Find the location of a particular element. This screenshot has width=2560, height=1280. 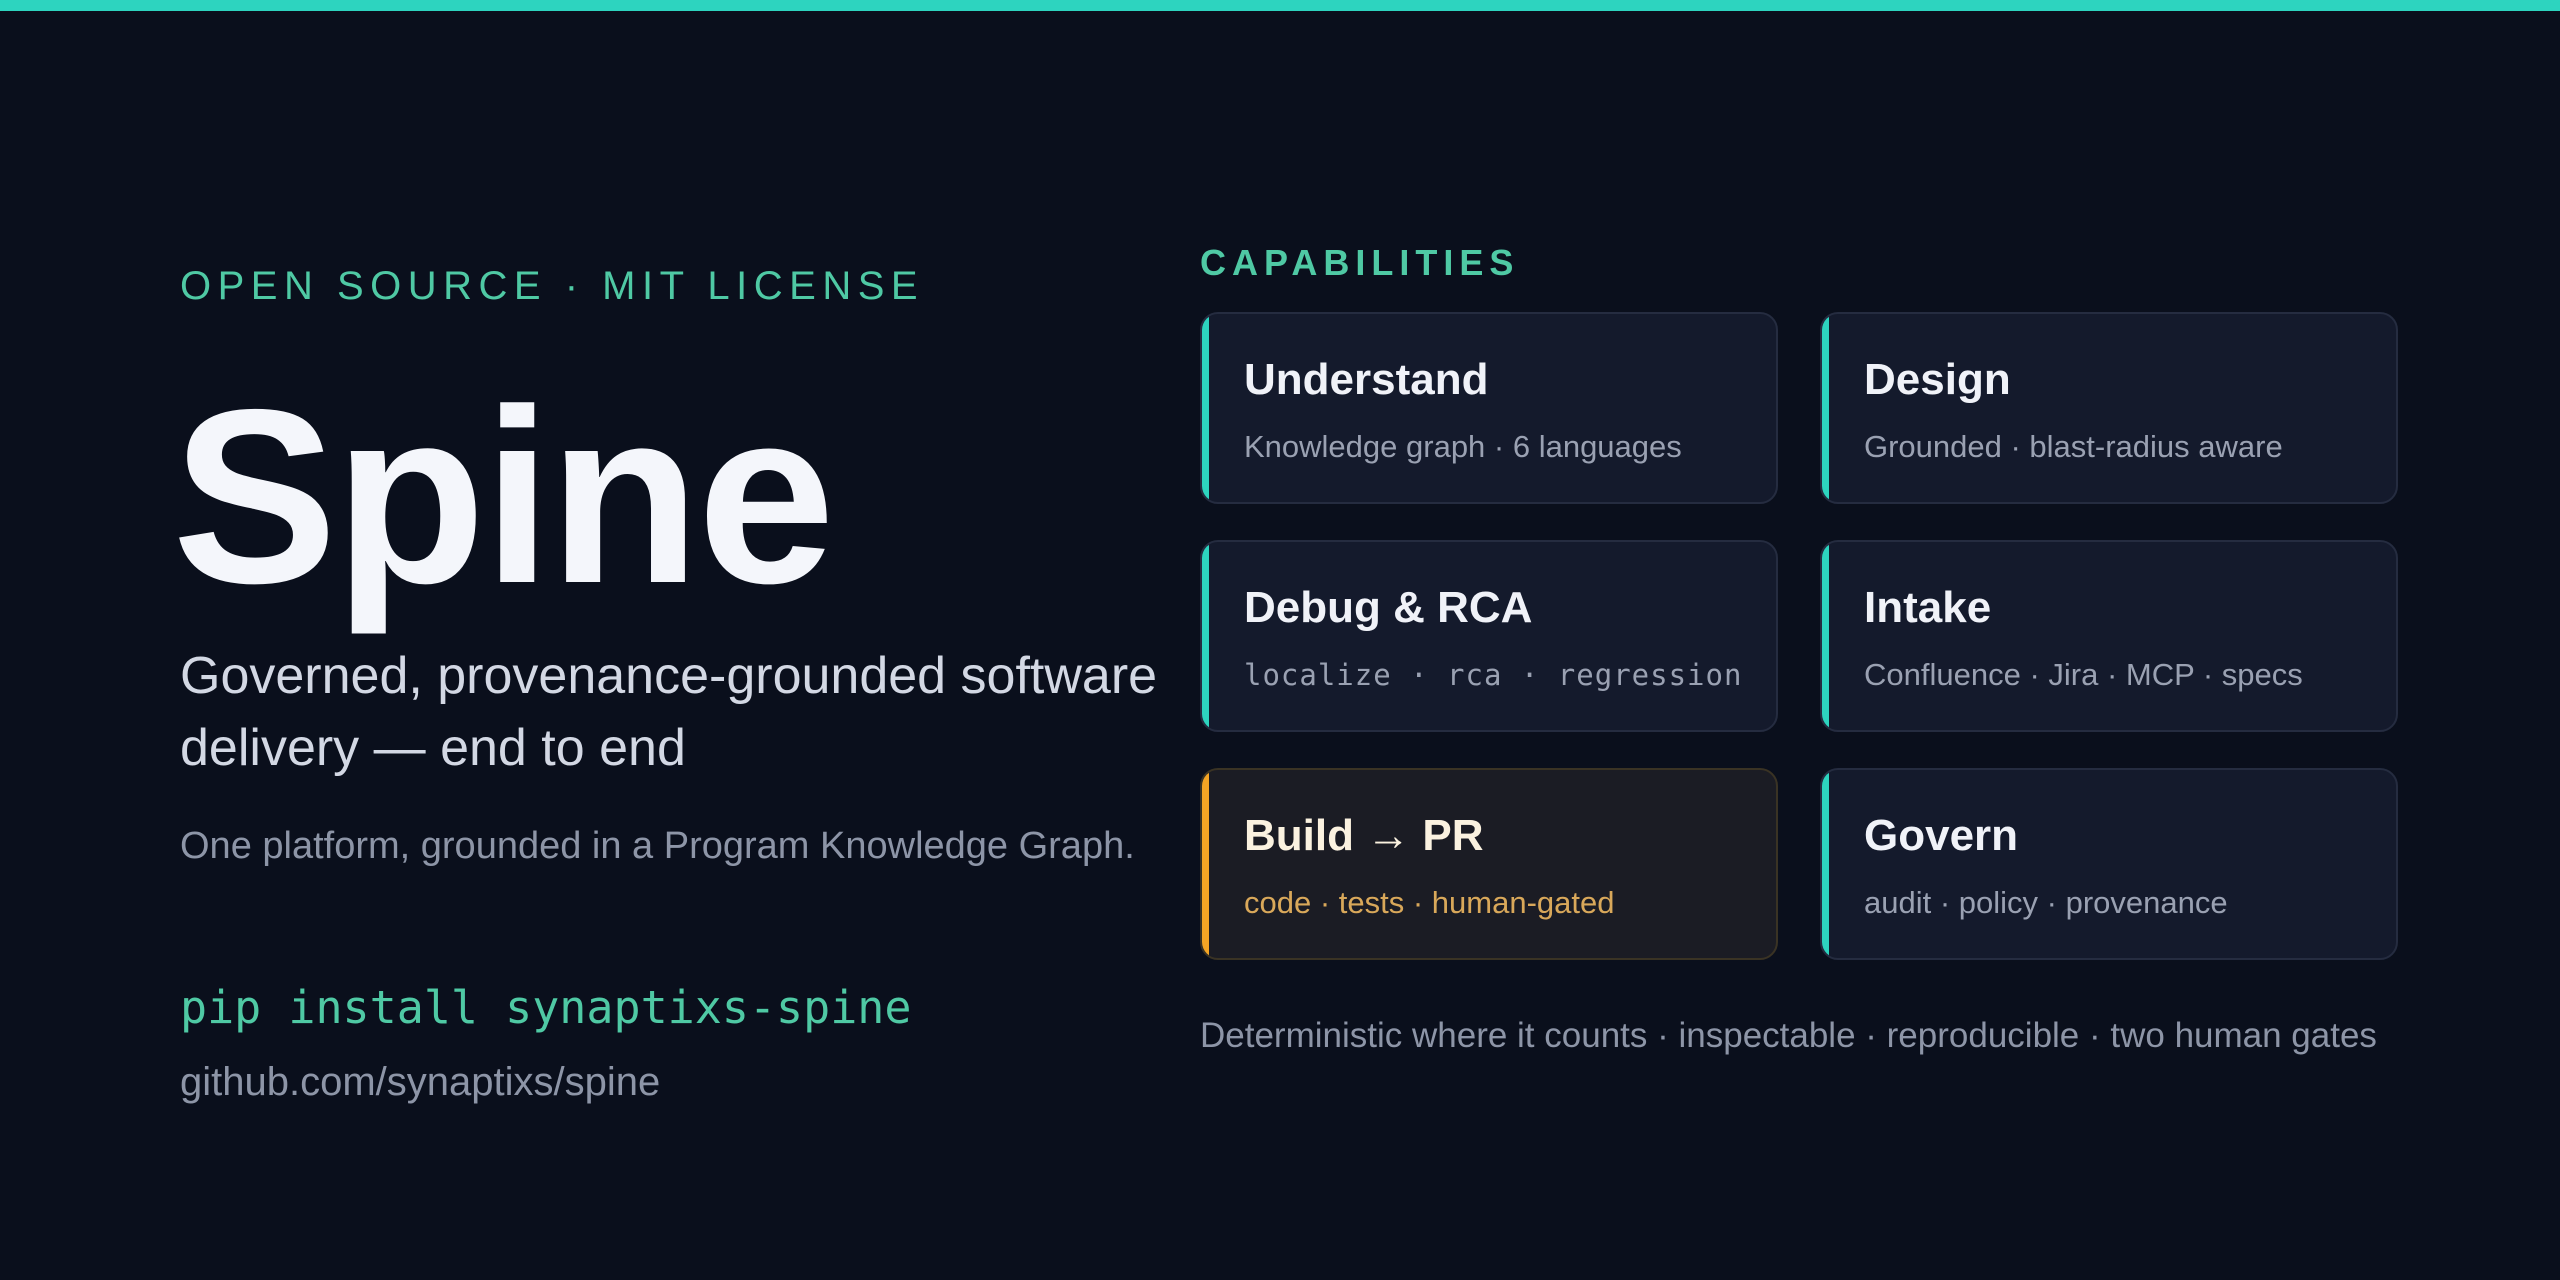

card-description: Grounded · blast-radius aware is located at coordinates (2073, 446).